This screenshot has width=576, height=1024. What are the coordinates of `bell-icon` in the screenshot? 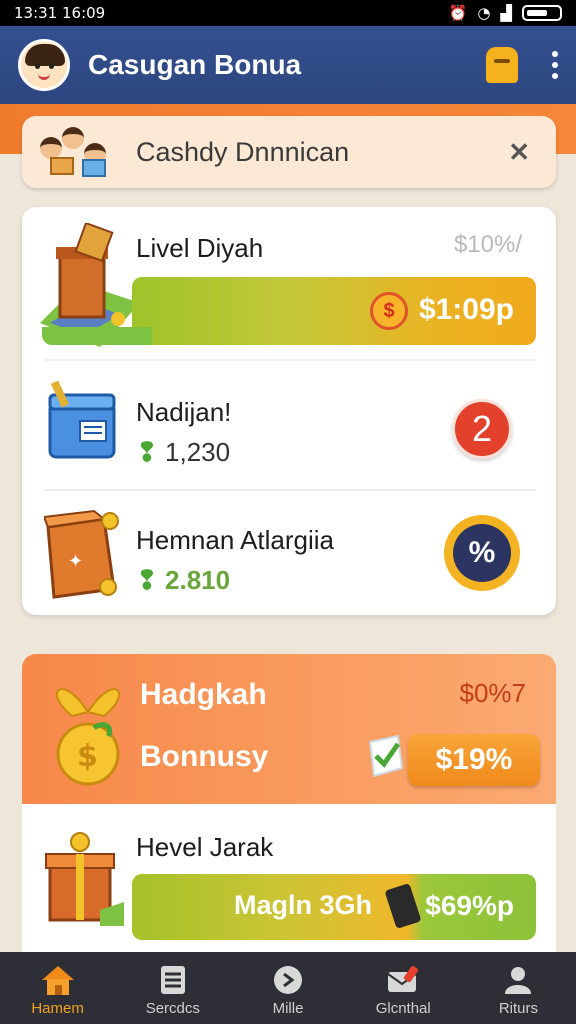 It's located at (502, 65).